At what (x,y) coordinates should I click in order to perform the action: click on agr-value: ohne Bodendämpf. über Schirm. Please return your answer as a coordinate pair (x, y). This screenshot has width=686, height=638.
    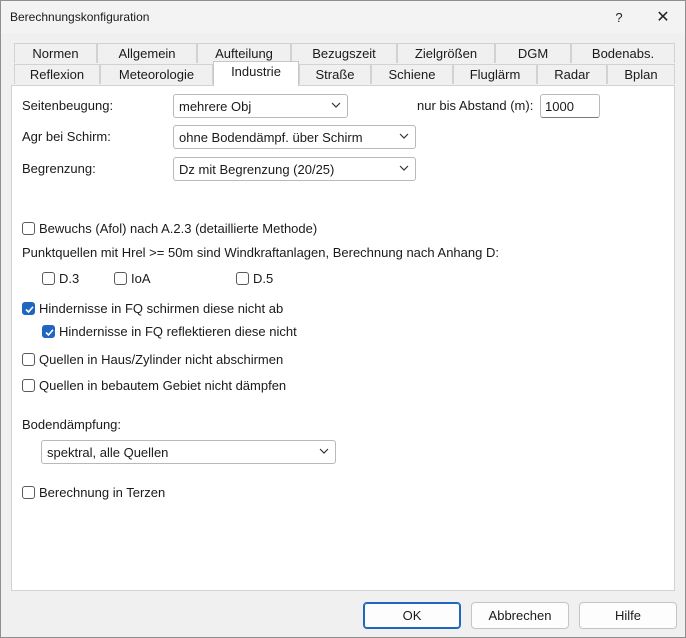
    Looking at the image, I should click on (271, 137).